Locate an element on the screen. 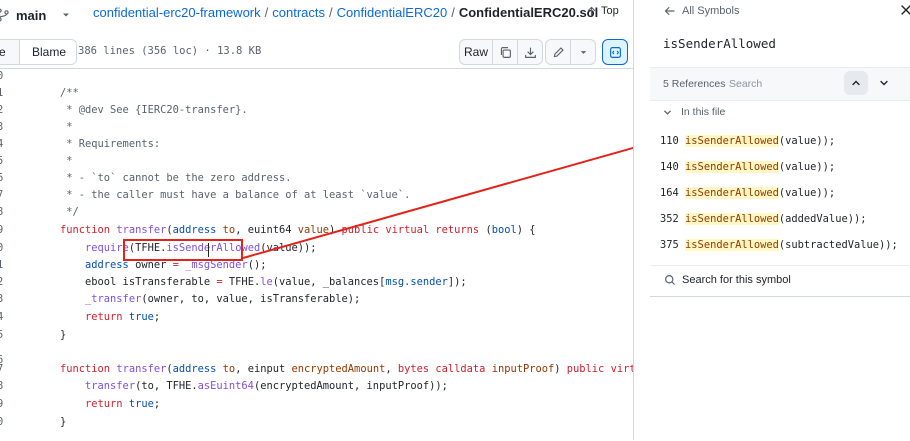 This screenshot has width=910, height=441. code-token: * Requirements: is located at coordinates (110, 144).